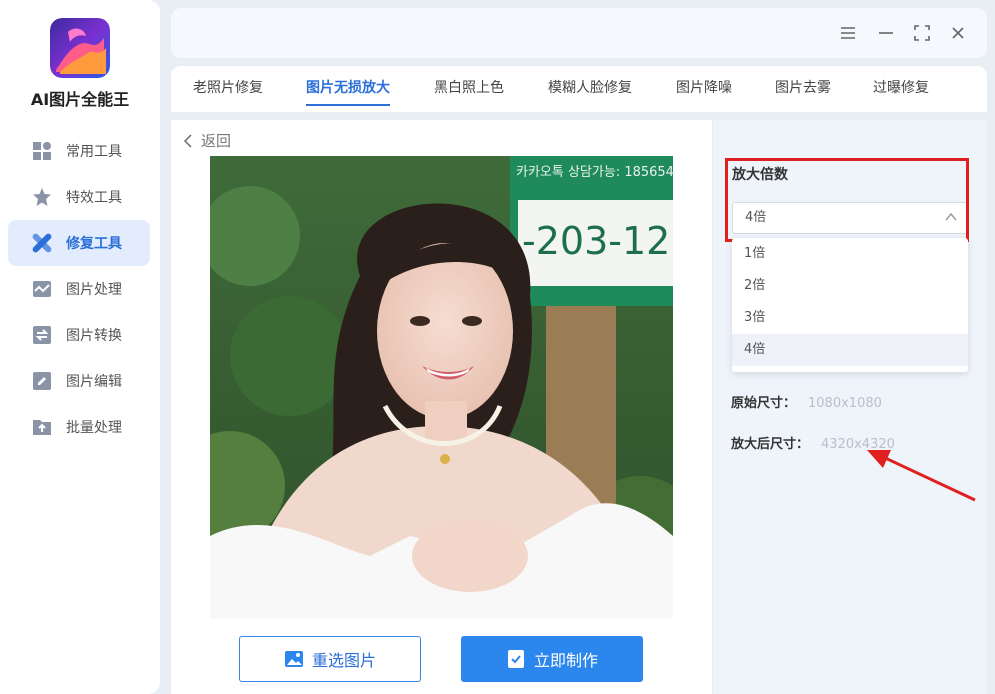 Image resolution: width=995 pixels, height=694 pixels. I want to click on sidebar-item-image-processing: 图片处理, so click(79, 289).